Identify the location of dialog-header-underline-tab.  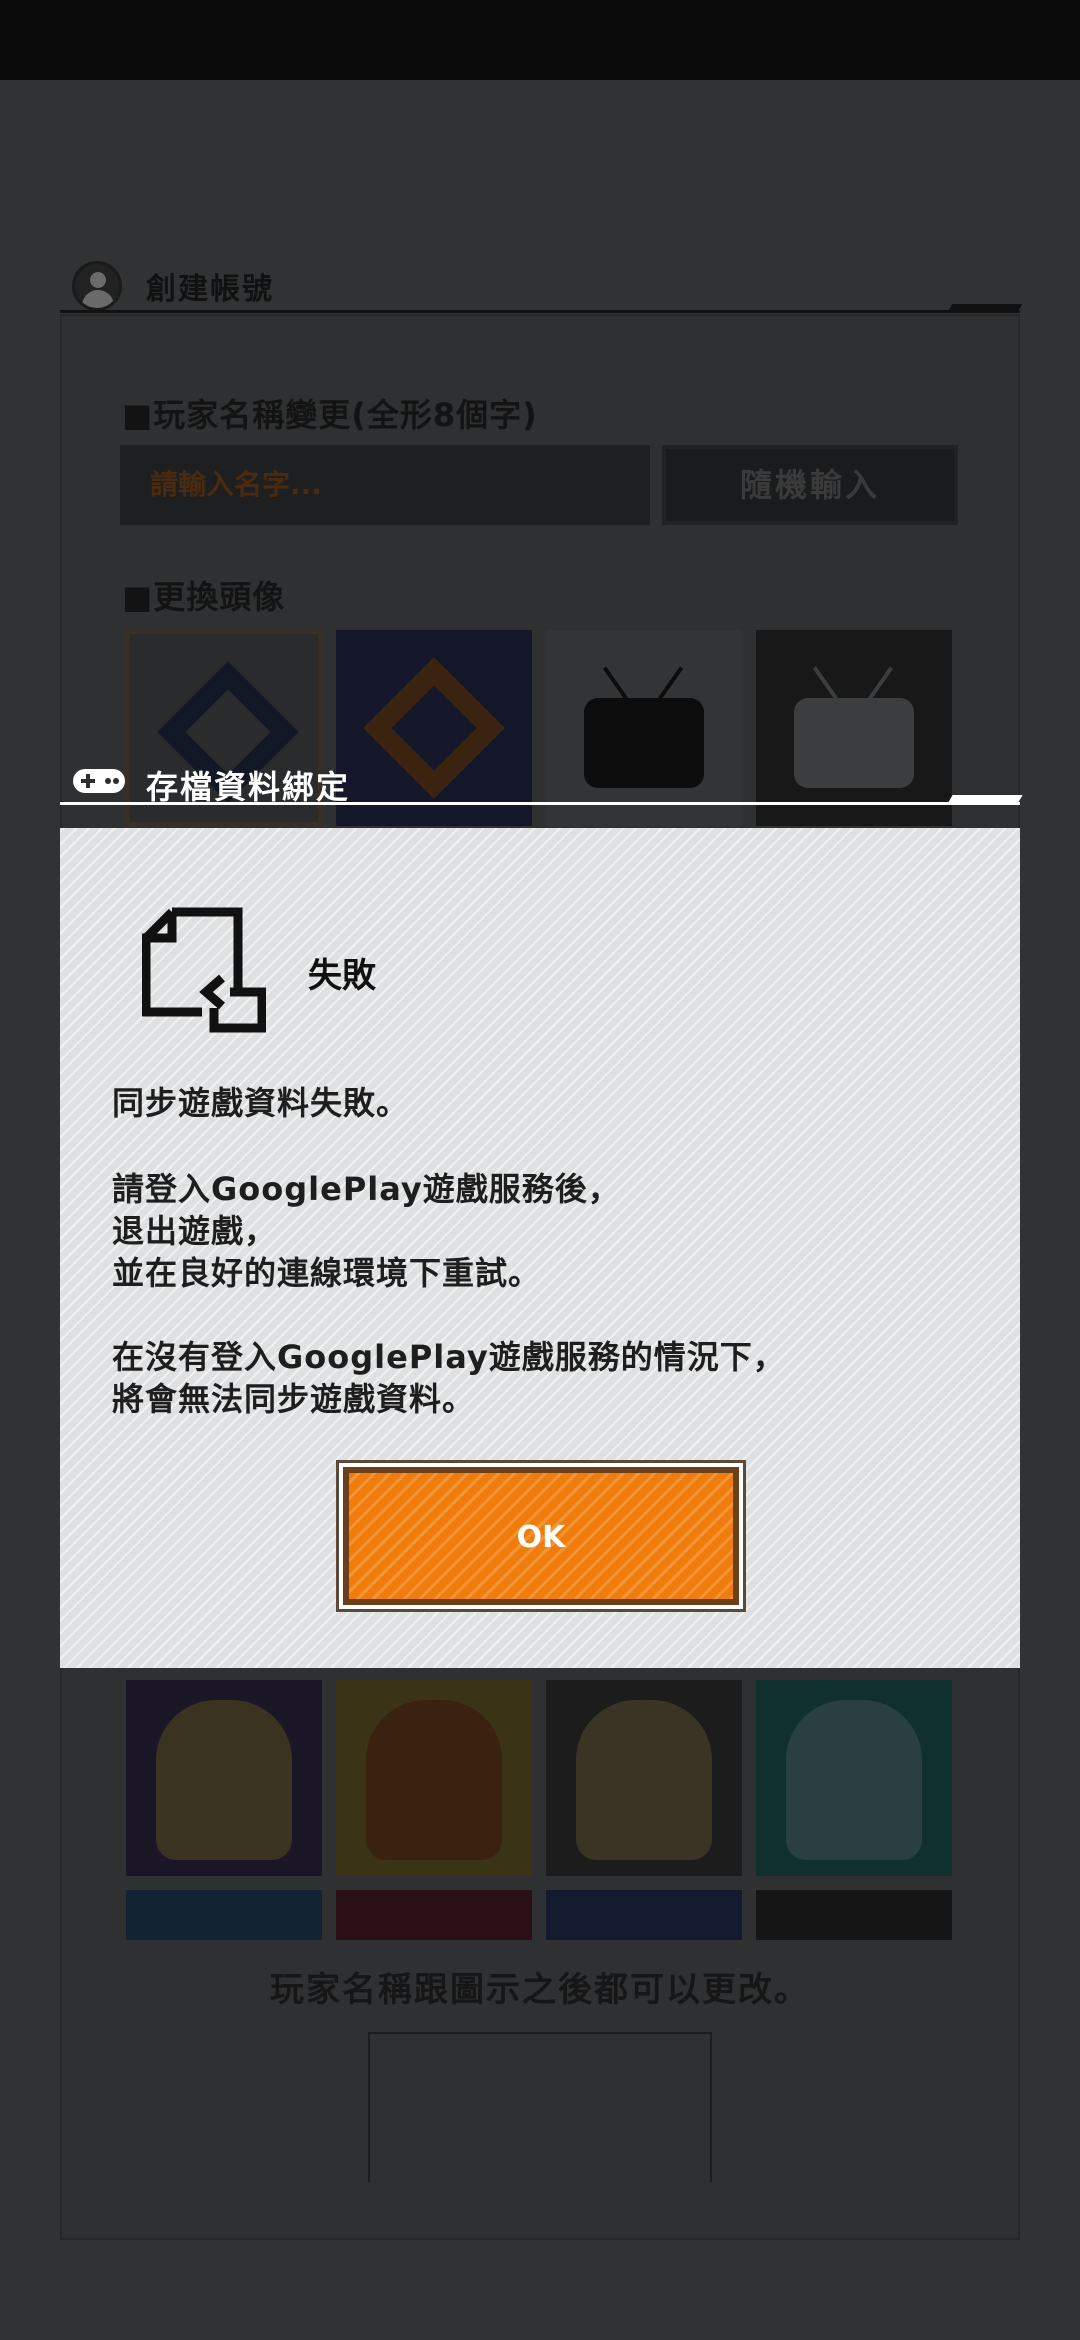
(985, 799).